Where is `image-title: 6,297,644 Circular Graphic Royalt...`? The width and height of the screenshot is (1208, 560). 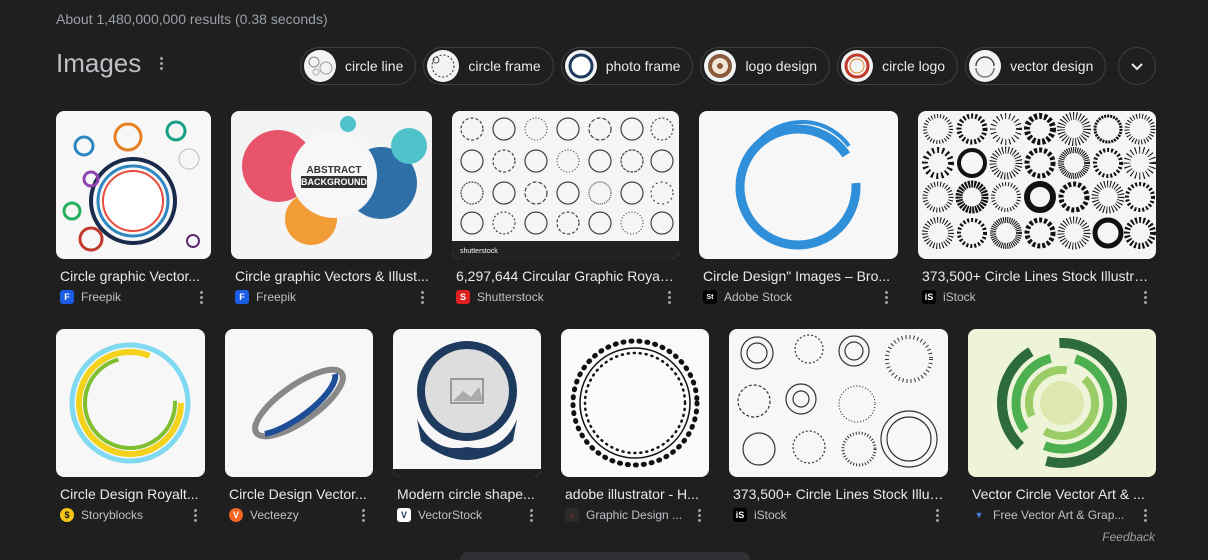 image-title: 6,297,644 Circular Graphic Royalt... is located at coordinates (566, 276).